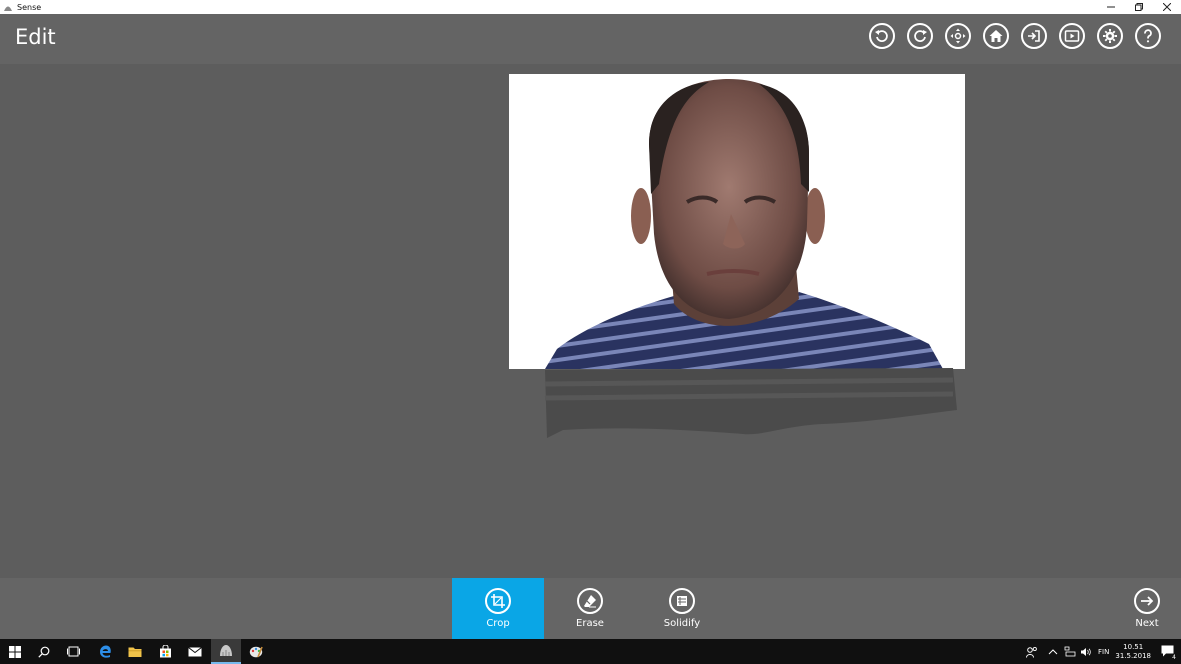 The height and width of the screenshot is (664, 1181). What do you see at coordinates (750, 403) in the screenshot?
I see `mesh-base` at bounding box center [750, 403].